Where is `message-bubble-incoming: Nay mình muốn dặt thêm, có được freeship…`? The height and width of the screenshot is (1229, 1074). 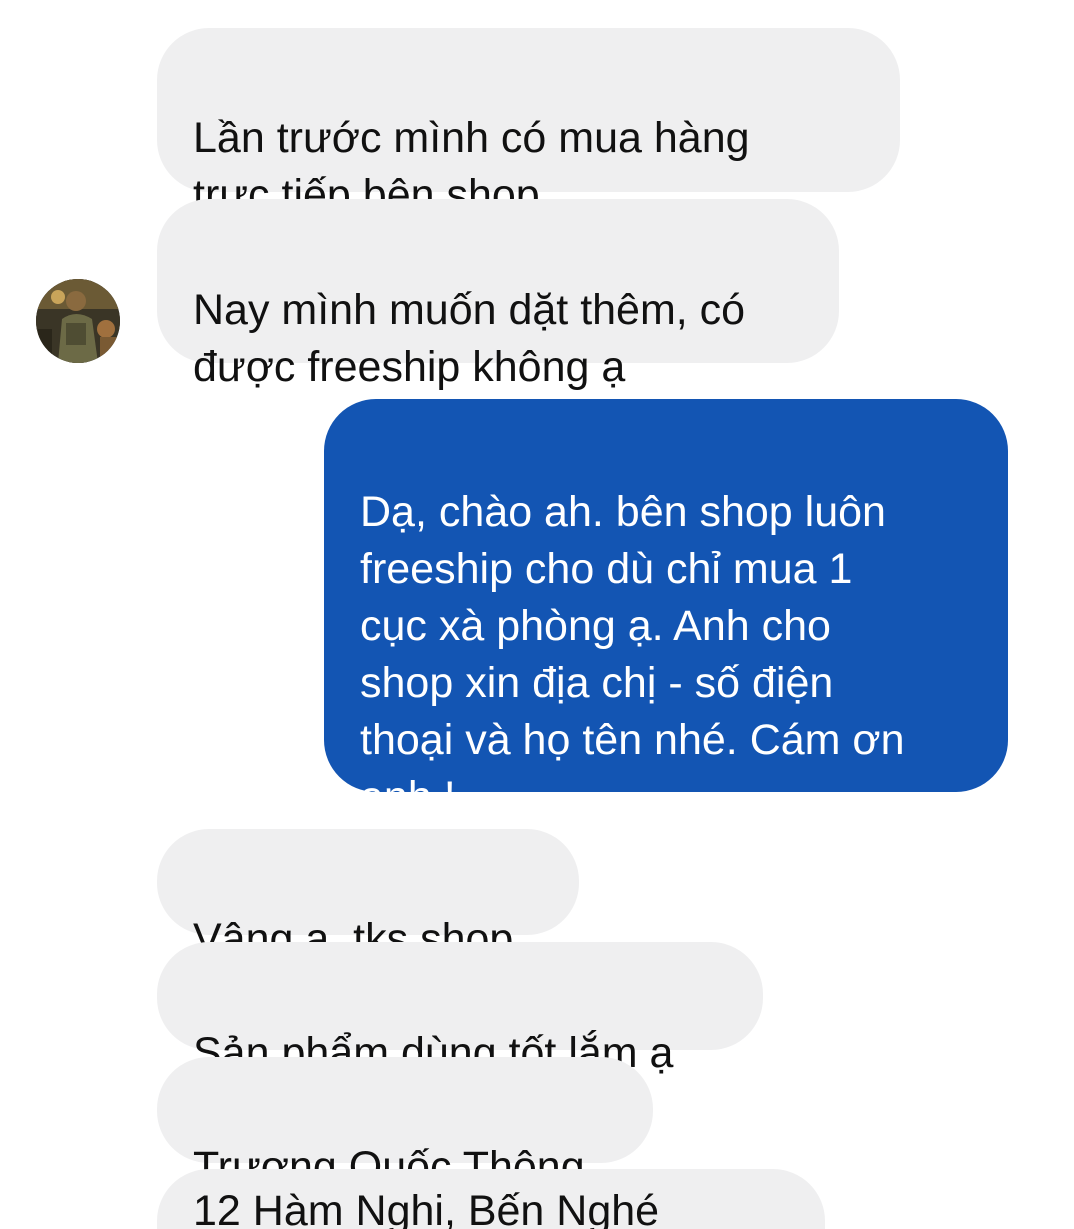 message-bubble-incoming: Nay mình muốn dặt thêm, có được freeship… is located at coordinates (498, 295).